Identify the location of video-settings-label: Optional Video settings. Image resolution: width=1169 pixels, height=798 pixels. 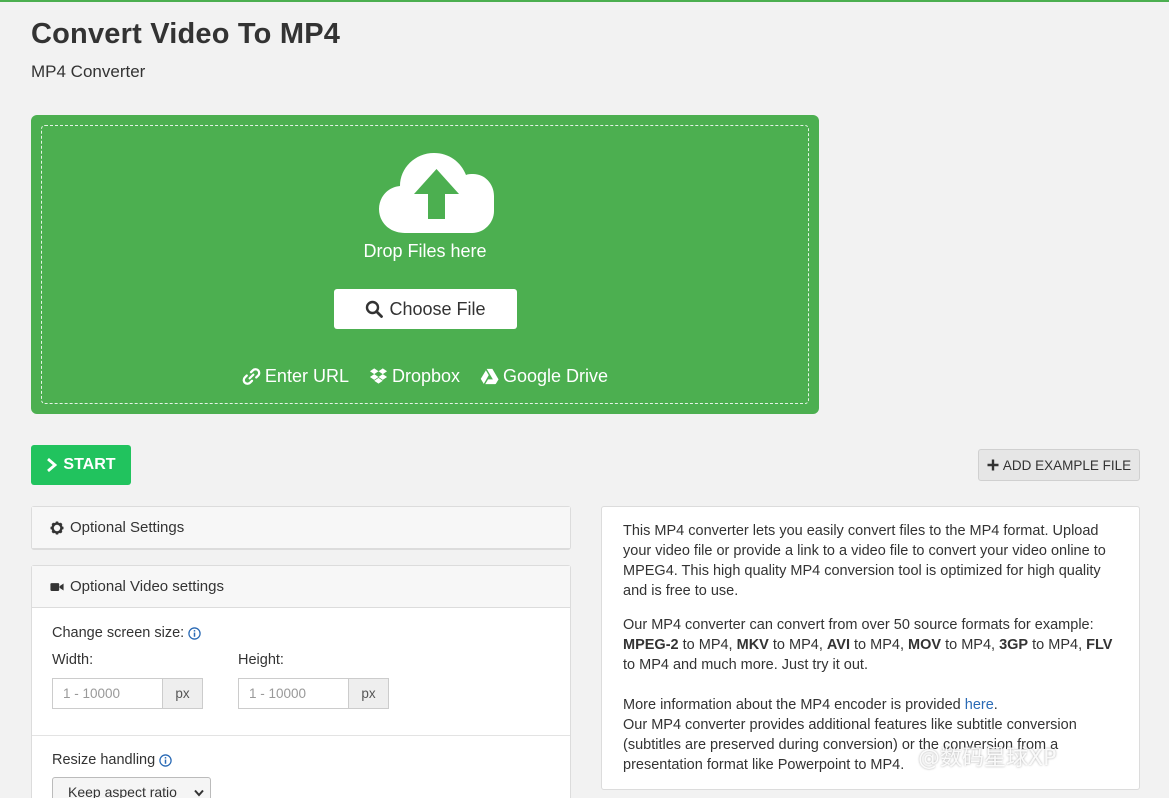
(147, 586).